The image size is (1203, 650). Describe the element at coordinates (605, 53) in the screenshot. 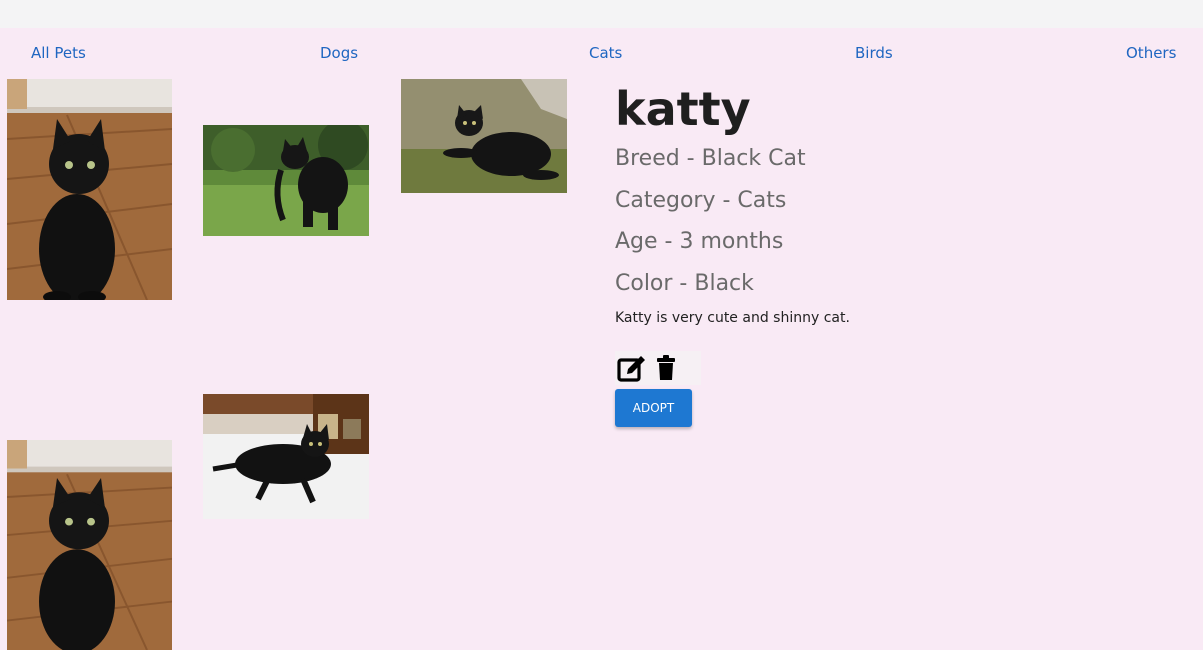

I see `nav-cats: Cats` at that location.